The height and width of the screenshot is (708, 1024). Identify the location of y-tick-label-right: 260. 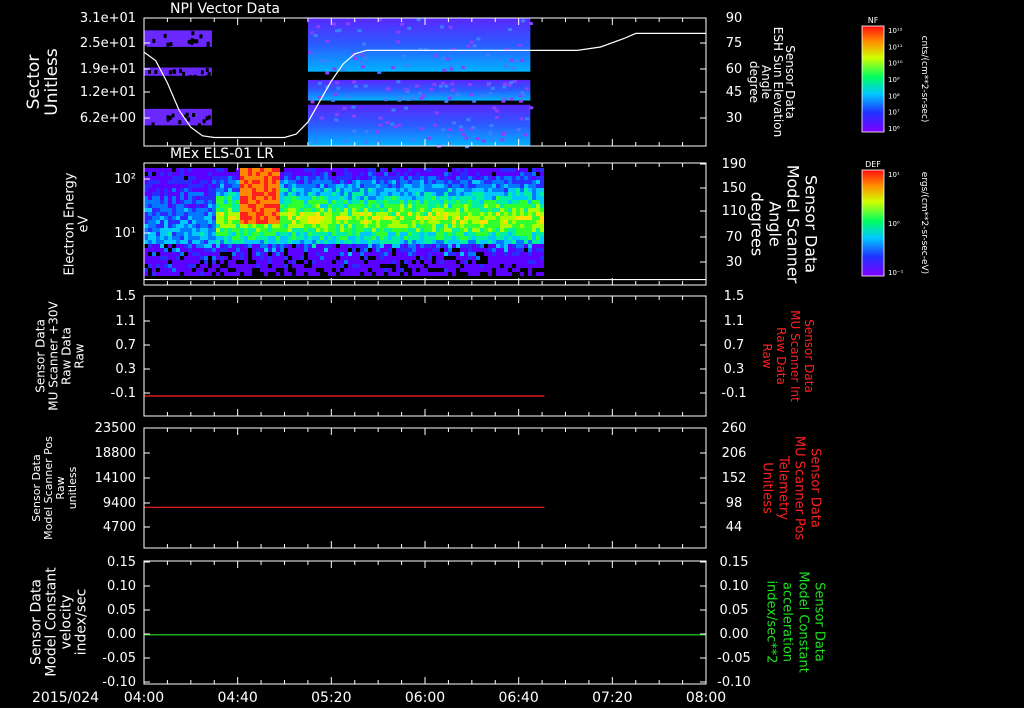
(734, 428).